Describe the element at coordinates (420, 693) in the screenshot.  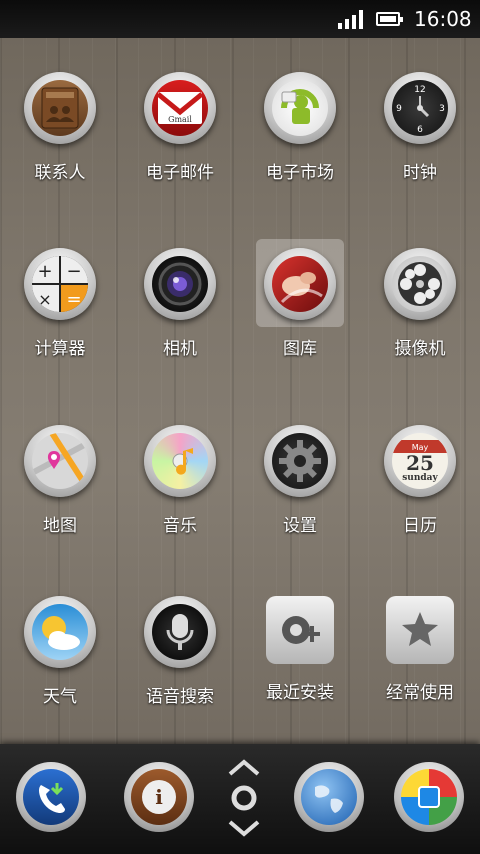
I see `app-label: 经常使用` at that location.